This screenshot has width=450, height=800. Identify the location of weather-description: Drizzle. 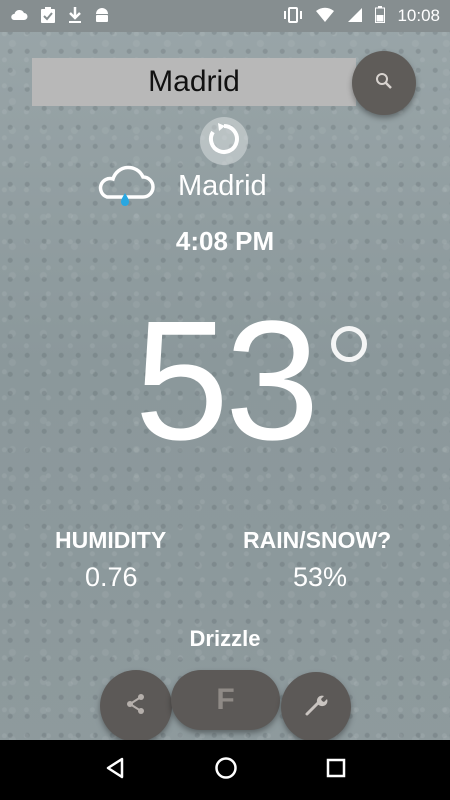
(225, 638).